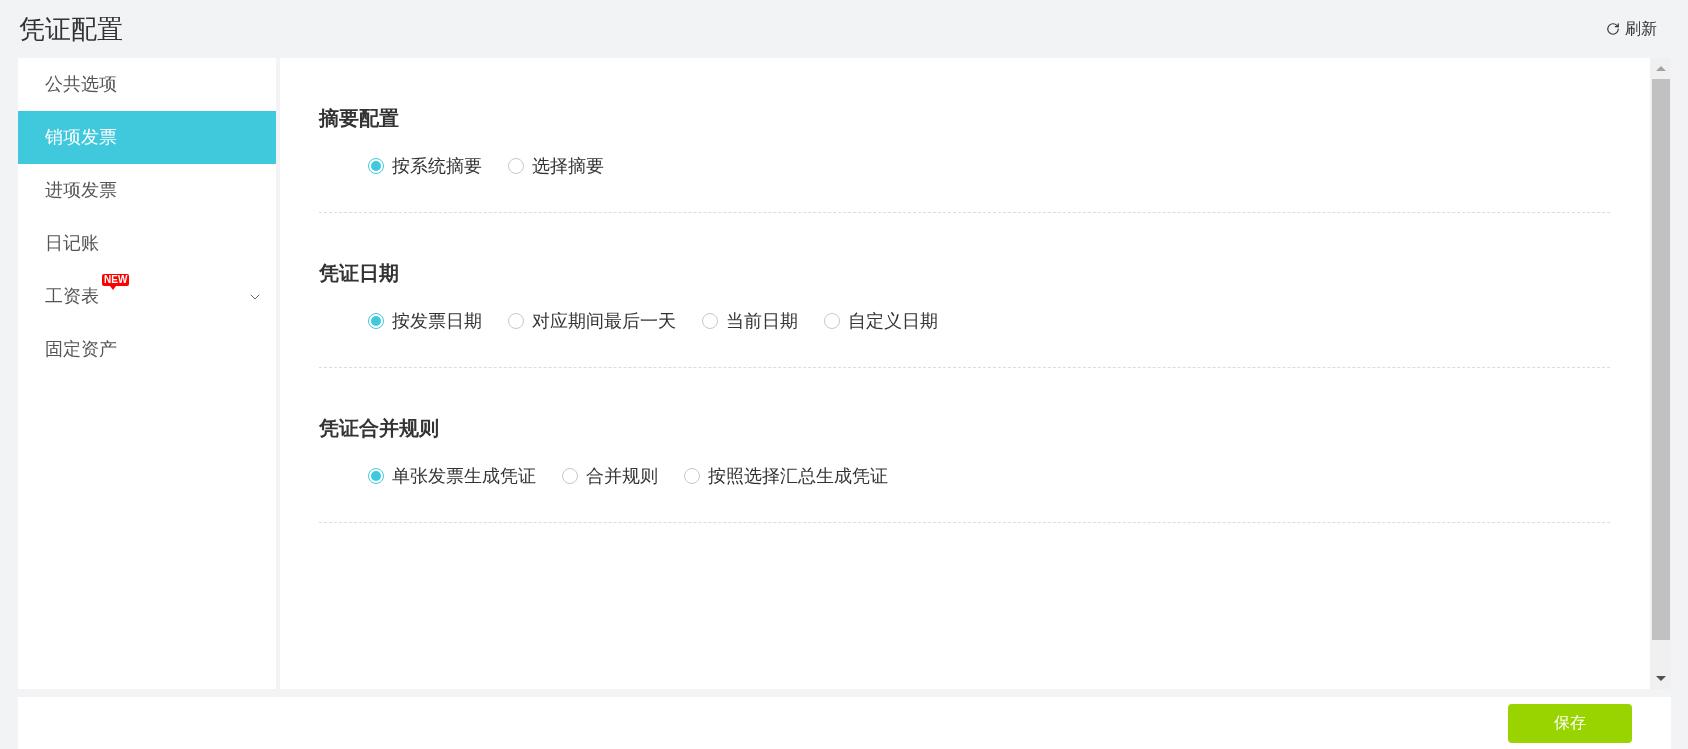  Describe the element at coordinates (359, 118) in the screenshot. I see `section-title: 摘要配置` at that location.